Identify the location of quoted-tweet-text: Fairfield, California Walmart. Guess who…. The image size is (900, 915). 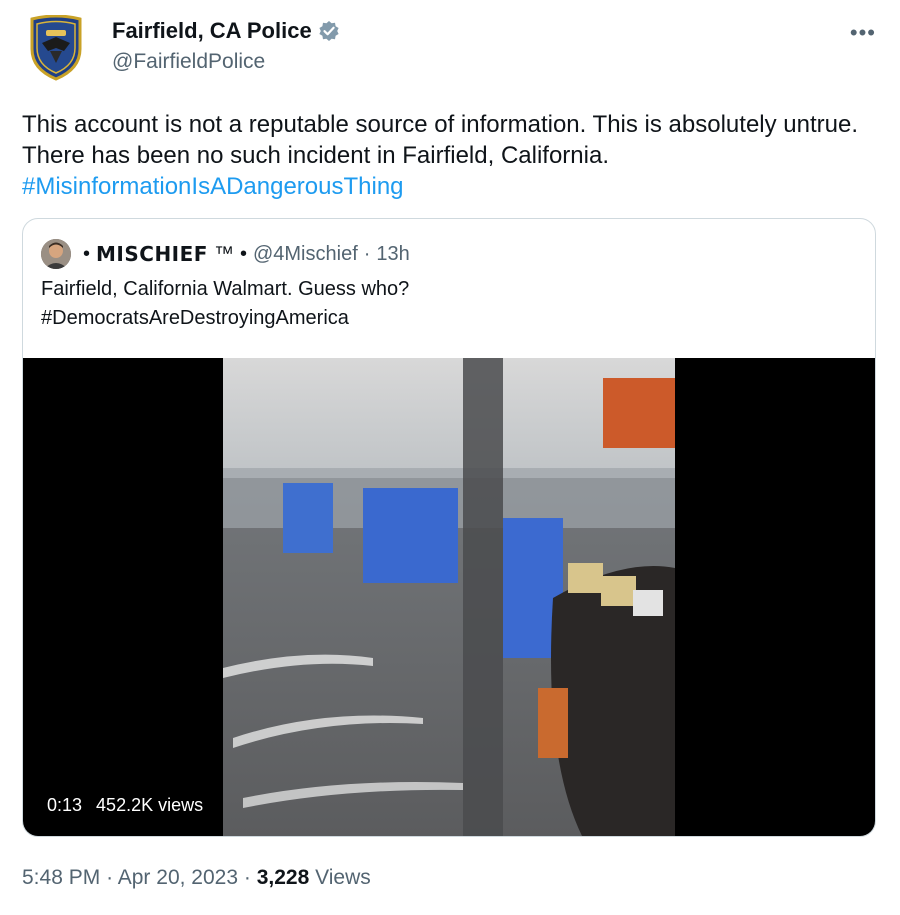
(225, 304).